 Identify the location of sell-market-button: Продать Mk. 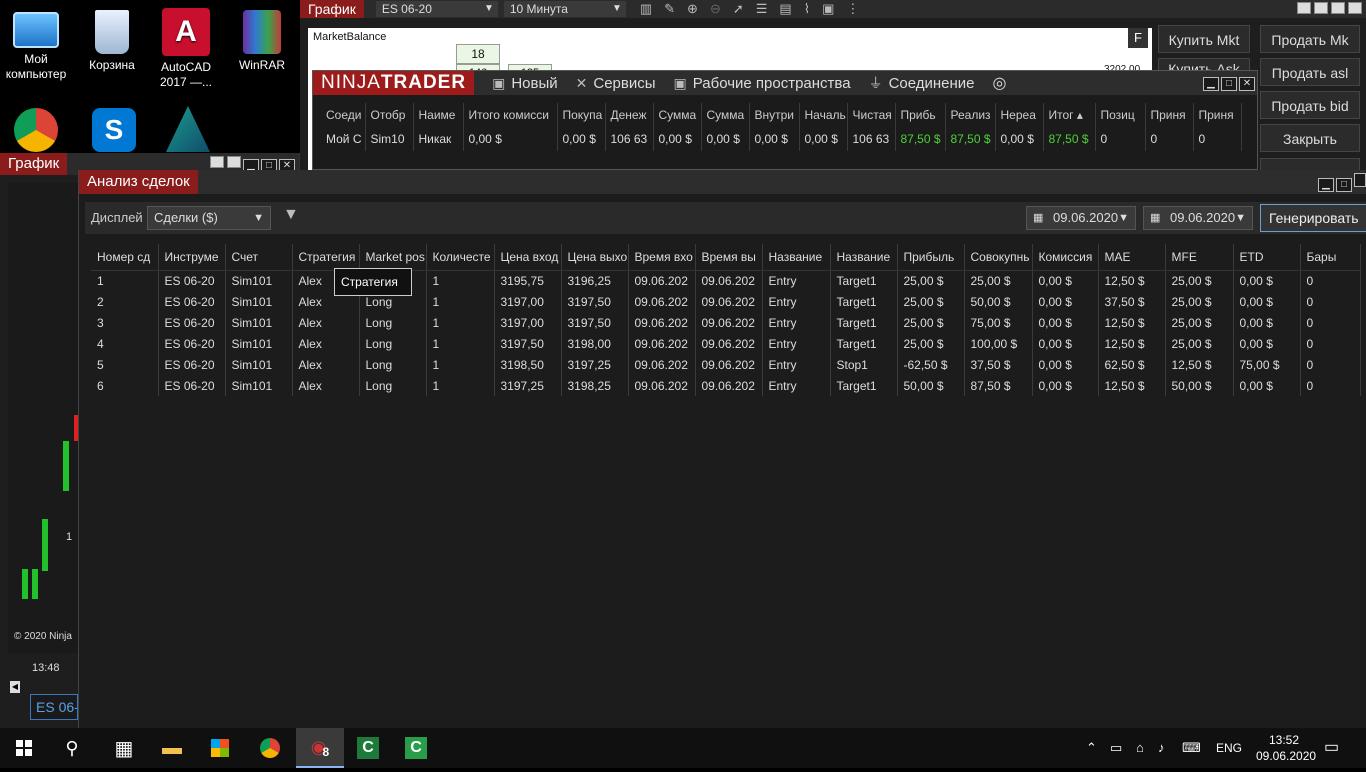
(1310, 39).